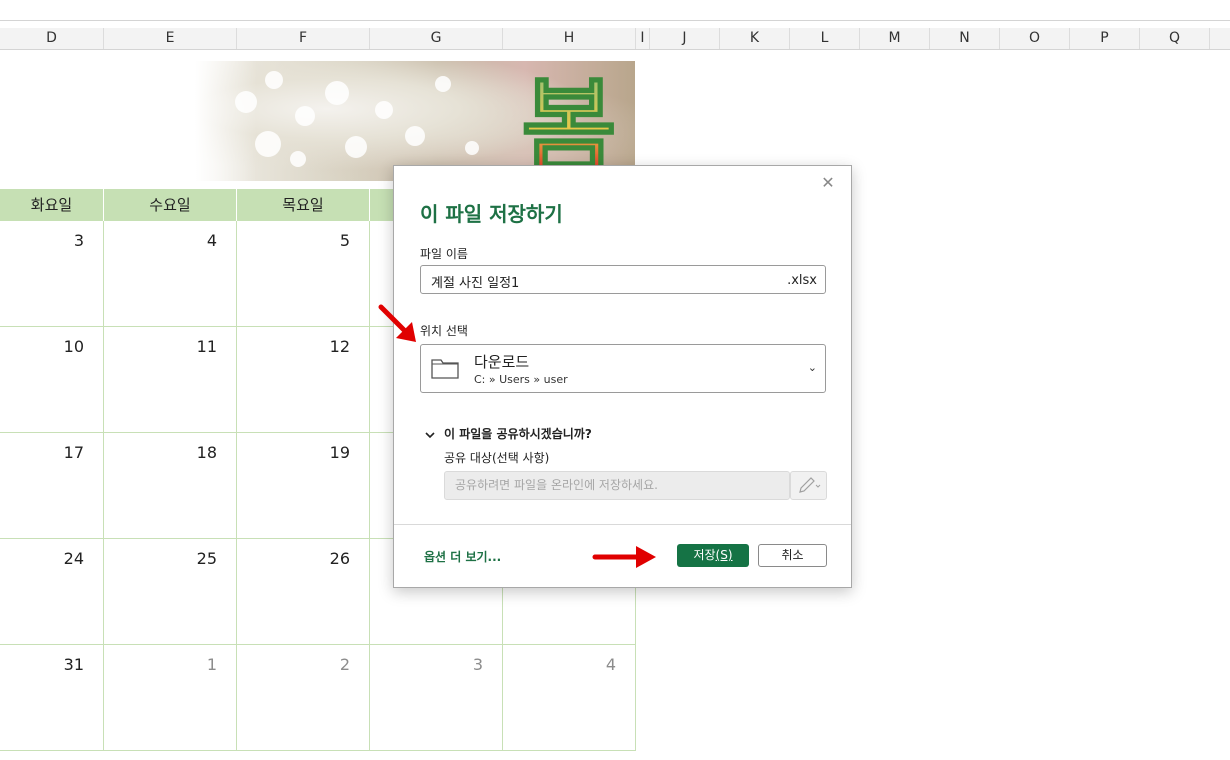 This screenshot has width=1230, height=760. Describe the element at coordinates (491, 214) in the screenshot. I see `dialog-title: 이 파일 저장하기` at that location.